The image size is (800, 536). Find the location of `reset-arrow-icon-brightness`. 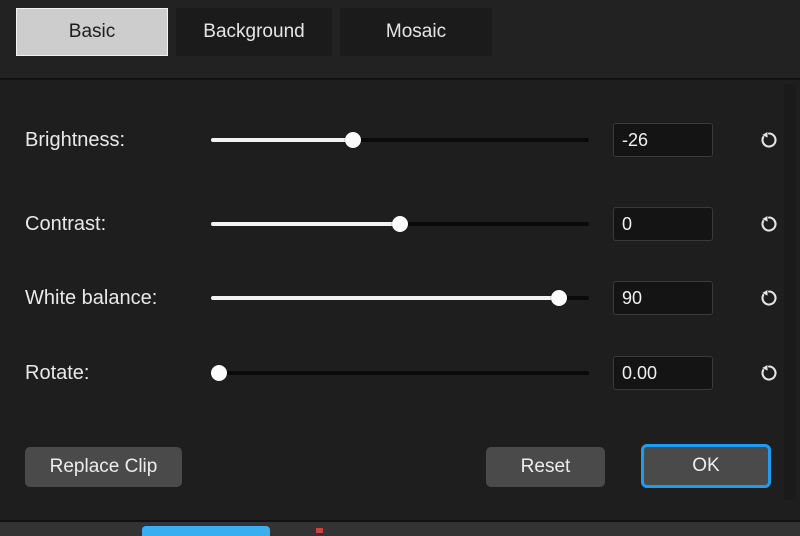

reset-arrow-icon-brightness is located at coordinates (769, 140).